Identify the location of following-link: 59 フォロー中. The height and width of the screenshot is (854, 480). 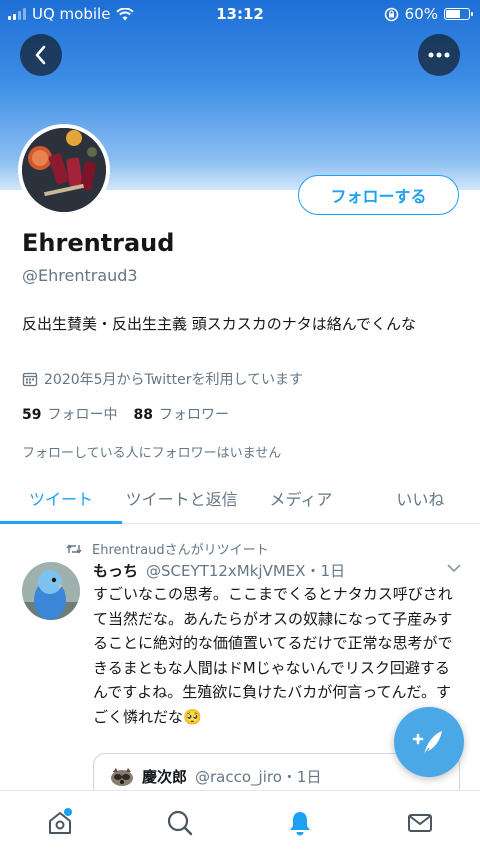
(69, 414).